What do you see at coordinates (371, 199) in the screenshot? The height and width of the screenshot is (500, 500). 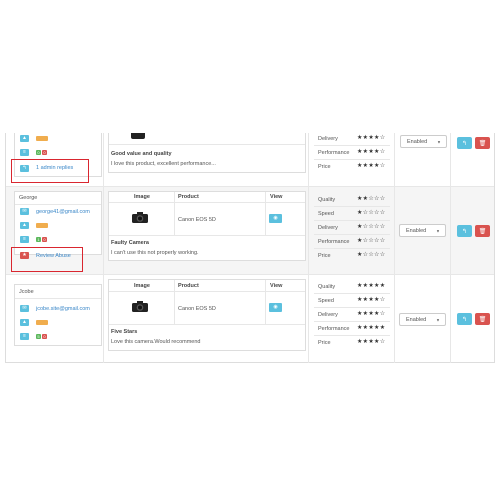 I see `rating-stars: ★★☆☆☆` at bounding box center [371, 199].